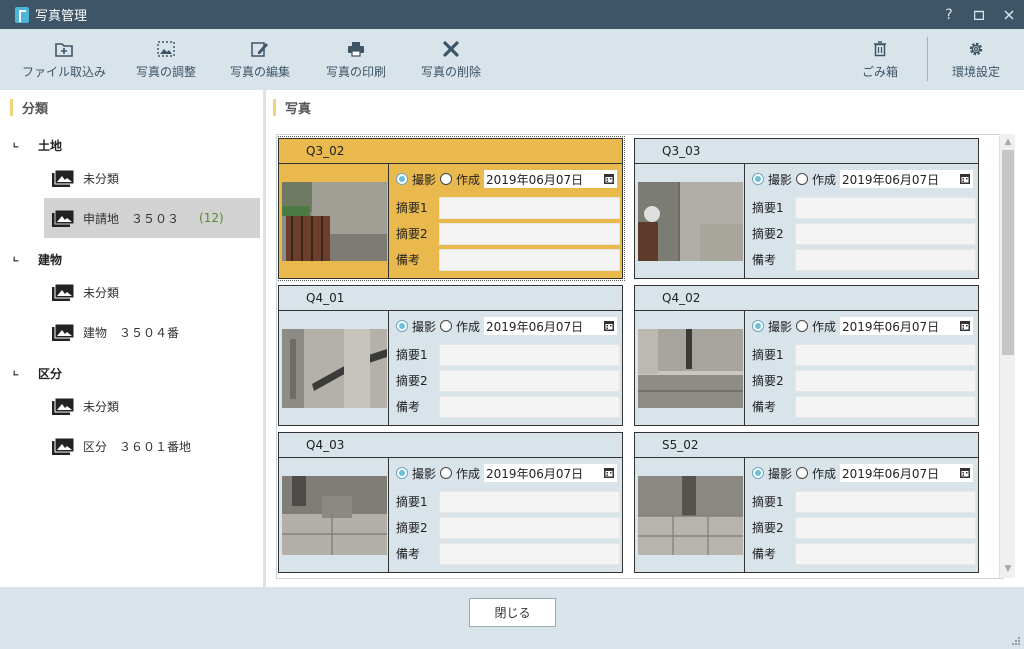  What do you see at coordinates (1009, 14) in the screenshot?
I see `close-window-button` at bounding box center [1009, 14].